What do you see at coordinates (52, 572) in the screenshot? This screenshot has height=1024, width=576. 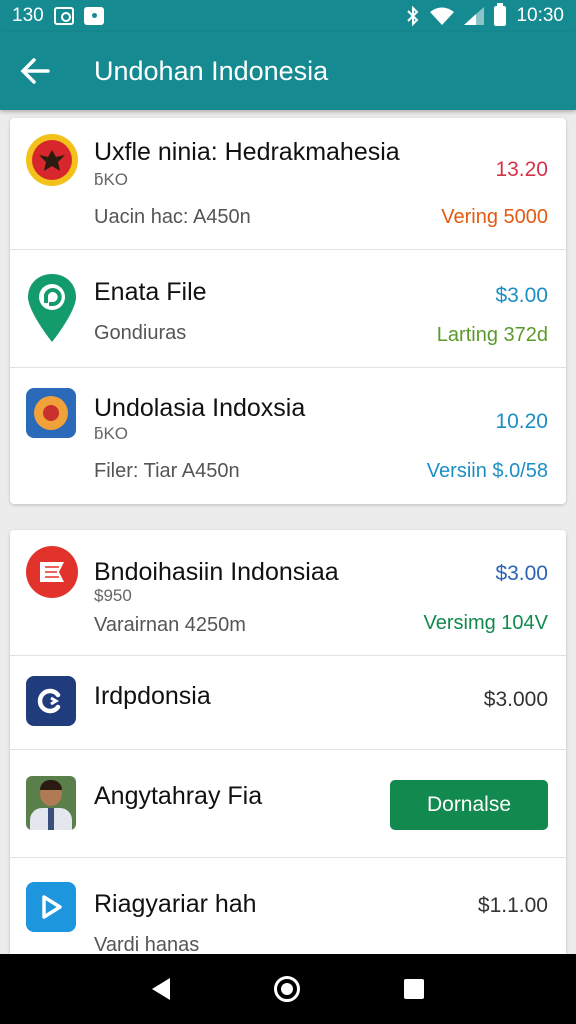 I see `flag-icon` at bounding box center [52, 572].